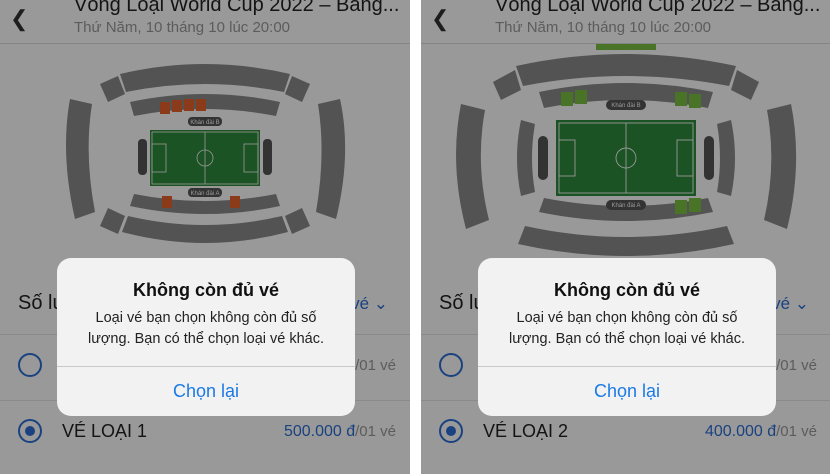  Describe the element at coordinates (415, 237) in the screenshot. I see `panel-divider` at that location.